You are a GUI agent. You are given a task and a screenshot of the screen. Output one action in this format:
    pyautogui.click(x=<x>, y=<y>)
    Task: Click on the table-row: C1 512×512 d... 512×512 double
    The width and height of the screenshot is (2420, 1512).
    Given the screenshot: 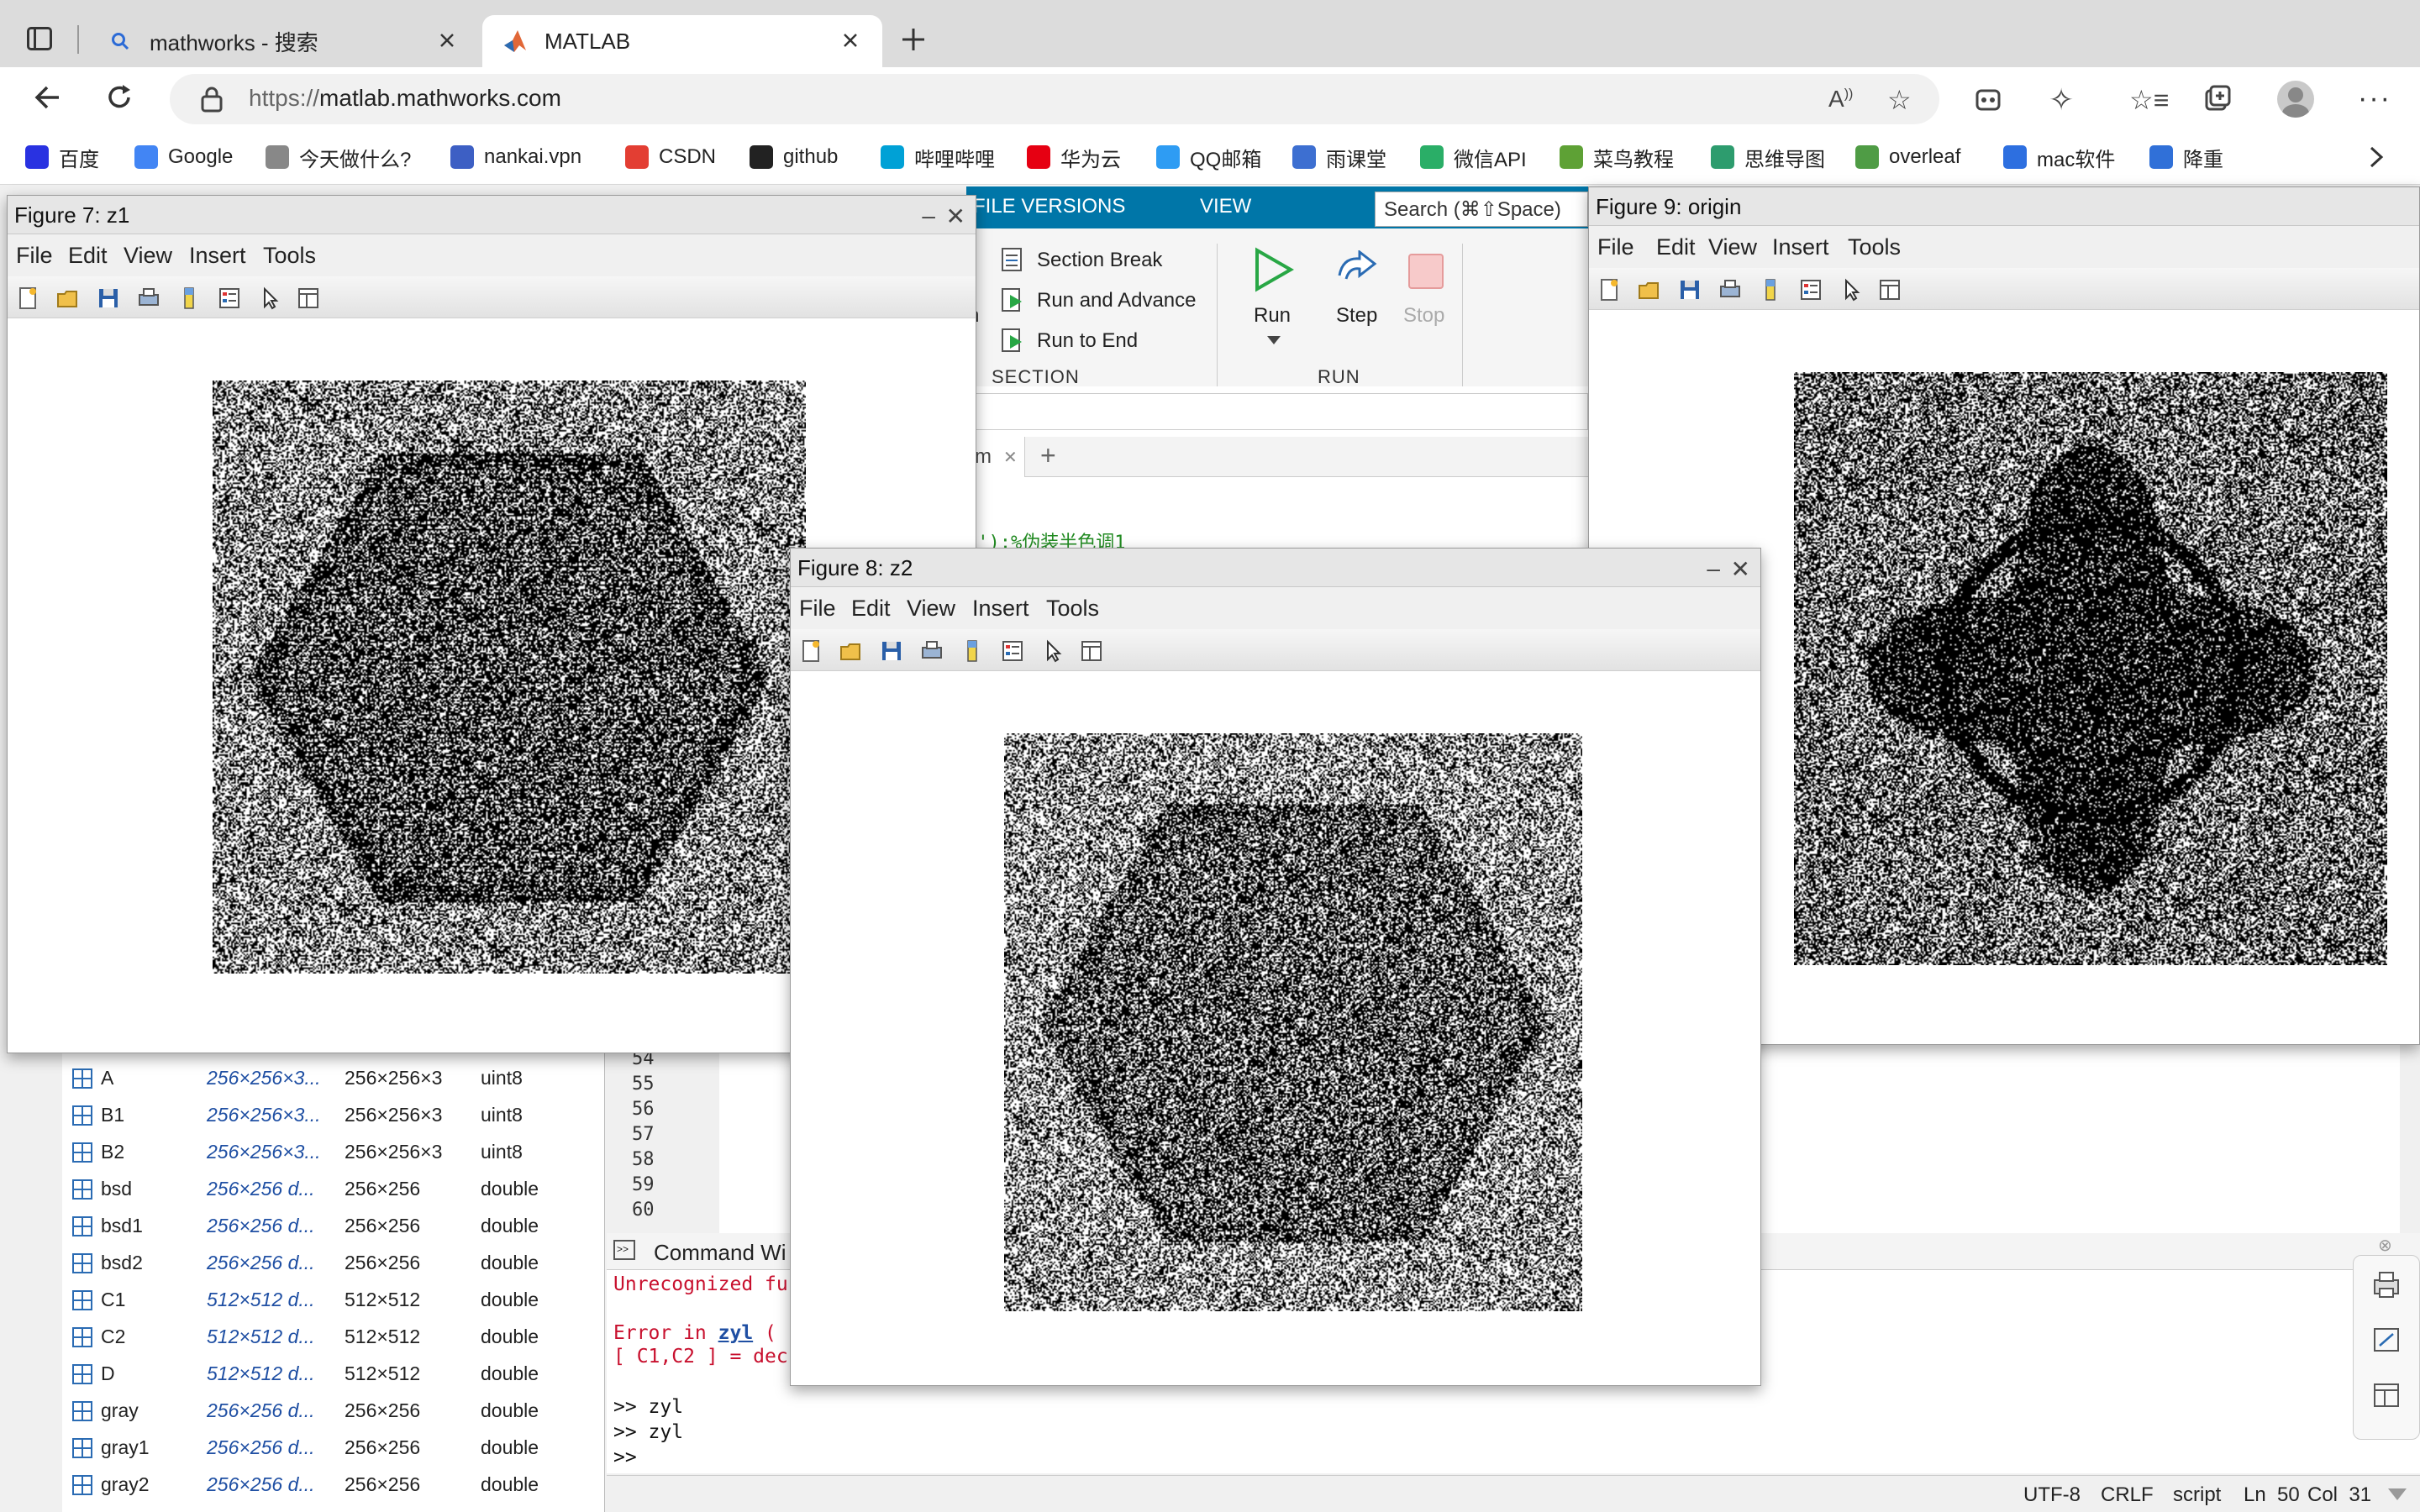 What is the action you would take?
    pyautogui.click(x=336, y=1300)
    